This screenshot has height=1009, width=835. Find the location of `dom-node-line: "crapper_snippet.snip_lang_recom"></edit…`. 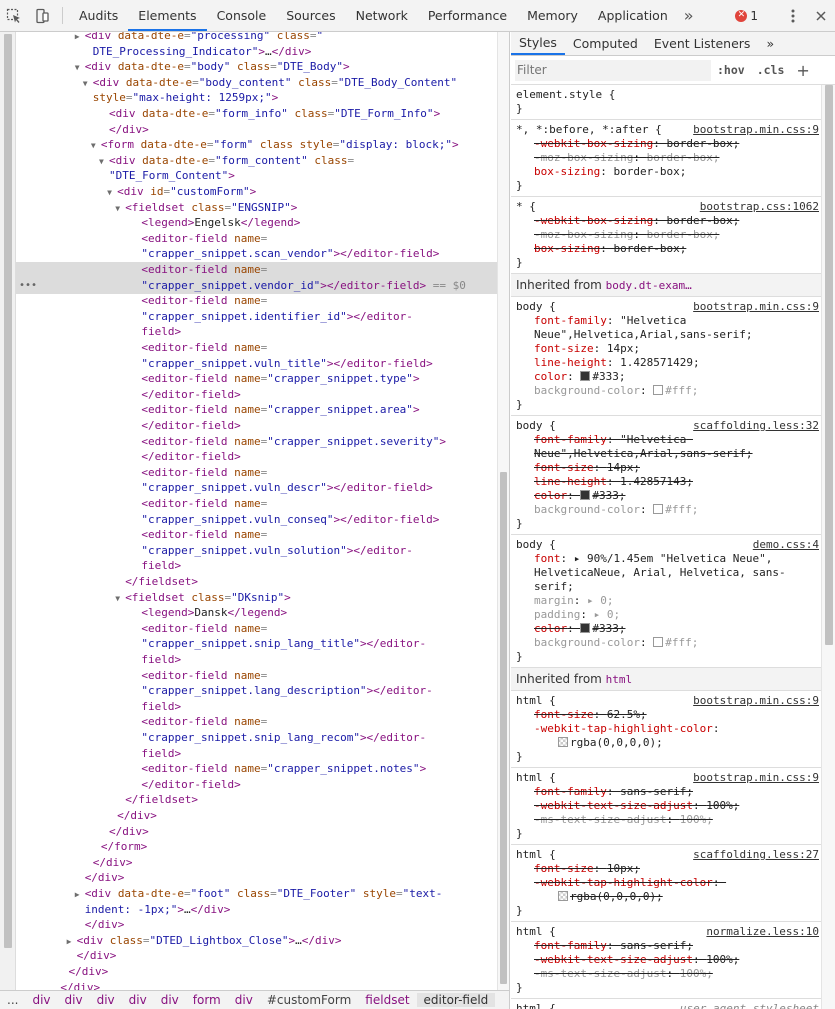

dom-node-line: "crapper_snippet.snip_lang_recom"></edit… is located at coordinates (256, 738).